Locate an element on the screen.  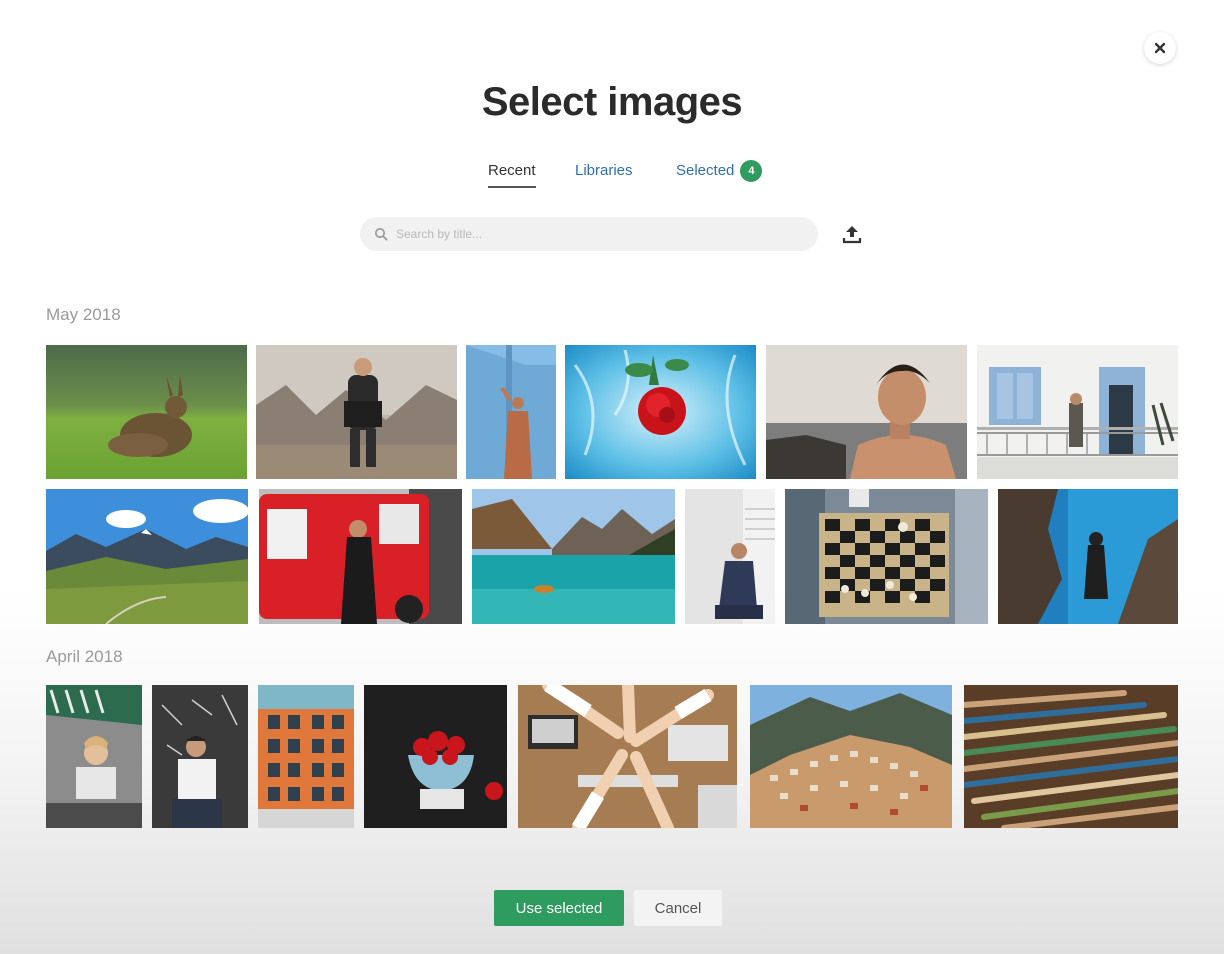
image-thumb-cap-man is located at coordinates (200, 756).